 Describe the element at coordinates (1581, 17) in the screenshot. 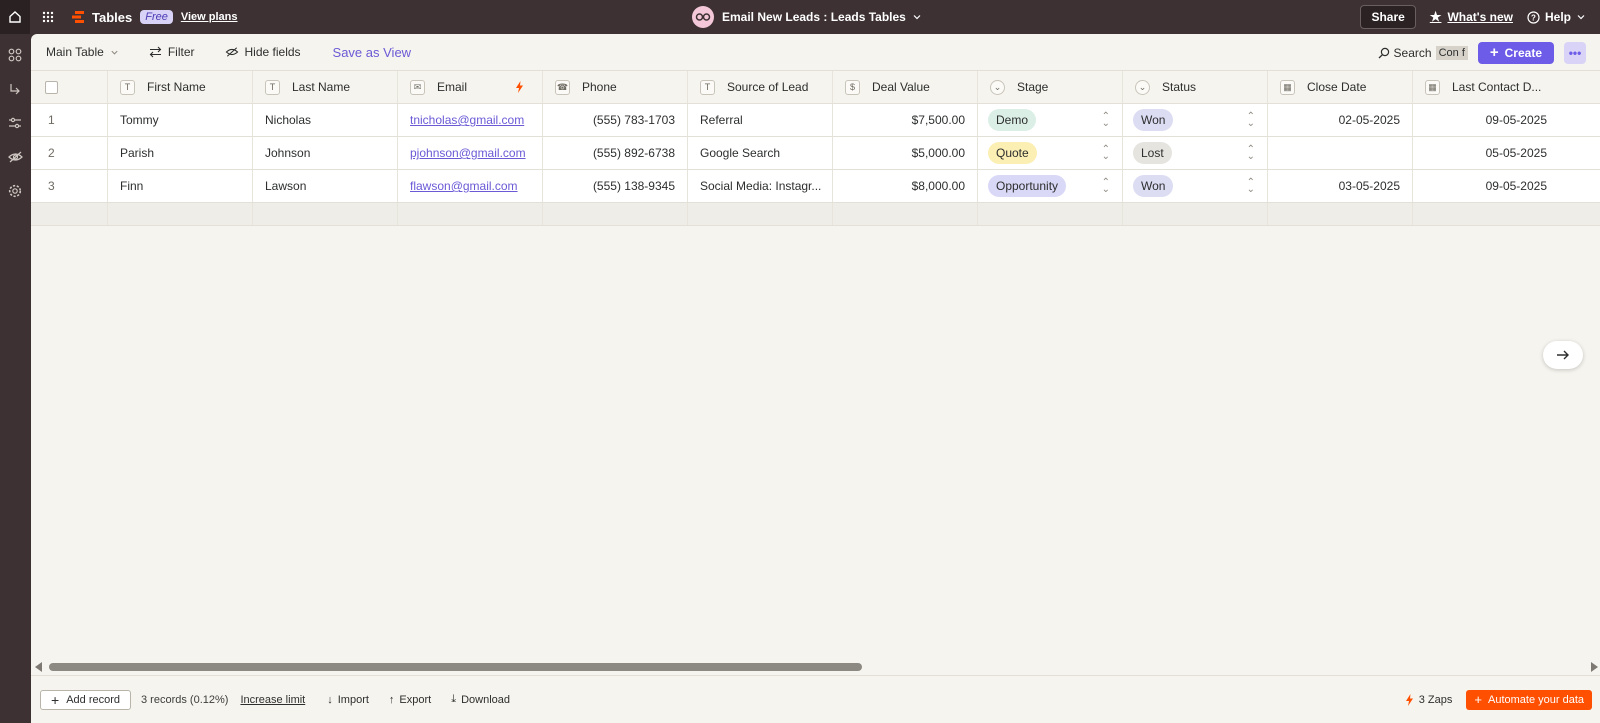

I see `chevron-down-icon` at that location.